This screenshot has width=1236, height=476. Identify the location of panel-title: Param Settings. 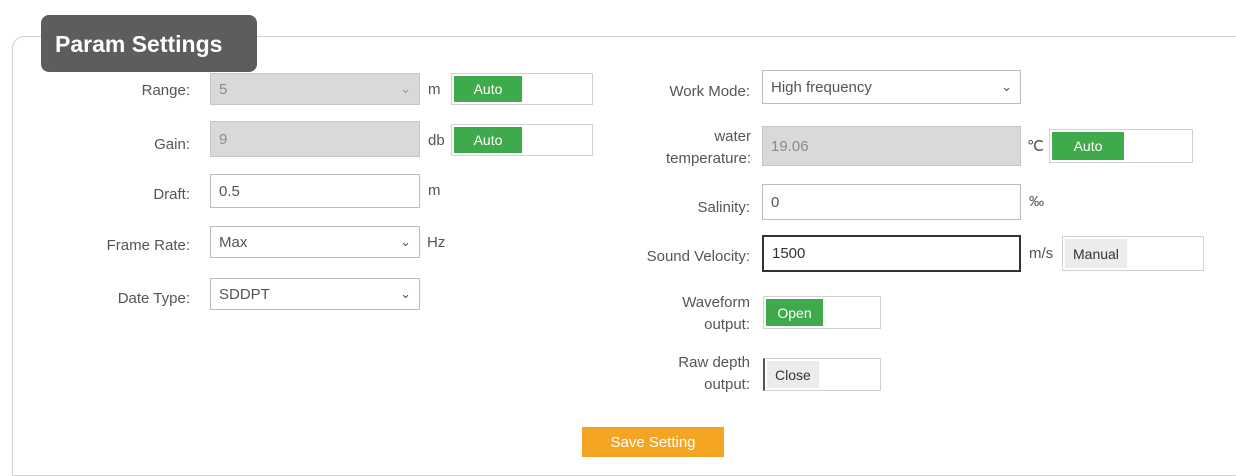
(149, 43).